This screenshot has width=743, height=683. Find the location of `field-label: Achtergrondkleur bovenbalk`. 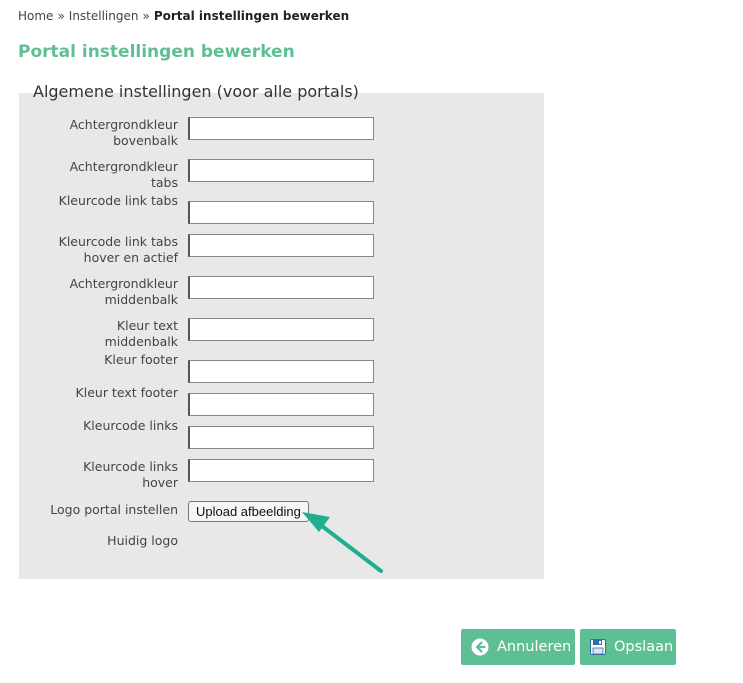

field-label: Achtergrondkleur bovenbalk is located at coordinates (103, 133).